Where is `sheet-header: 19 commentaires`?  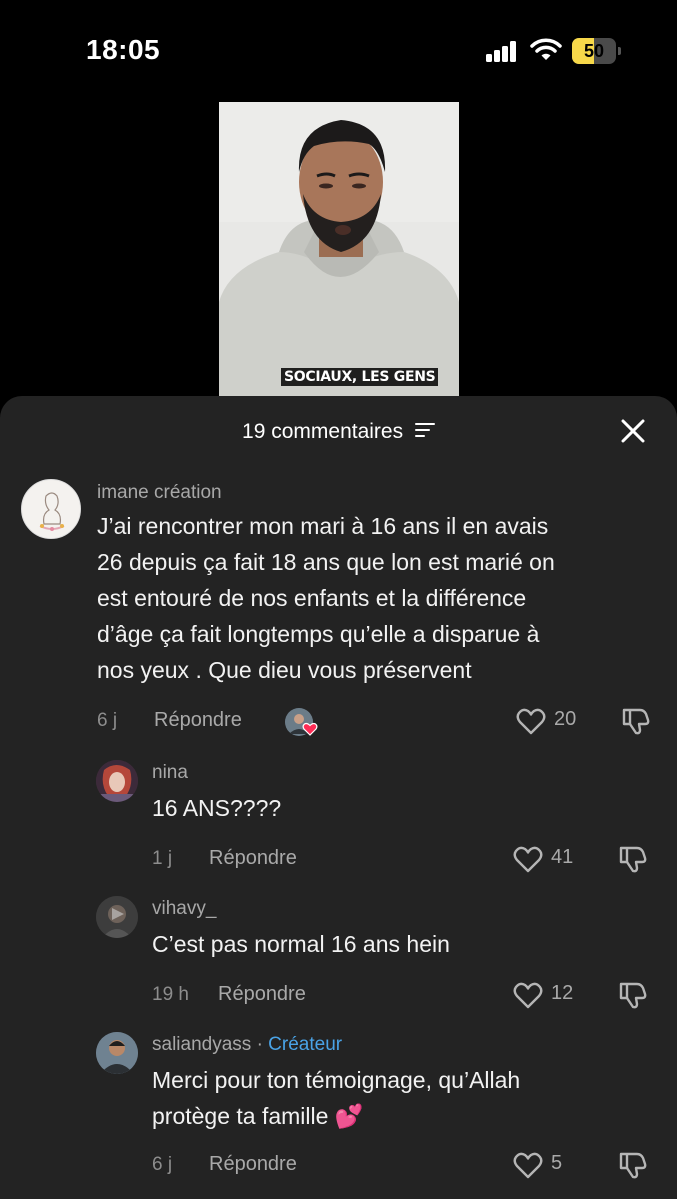
sheet-header: 19 commentaires is located at coordinates (338, 432).